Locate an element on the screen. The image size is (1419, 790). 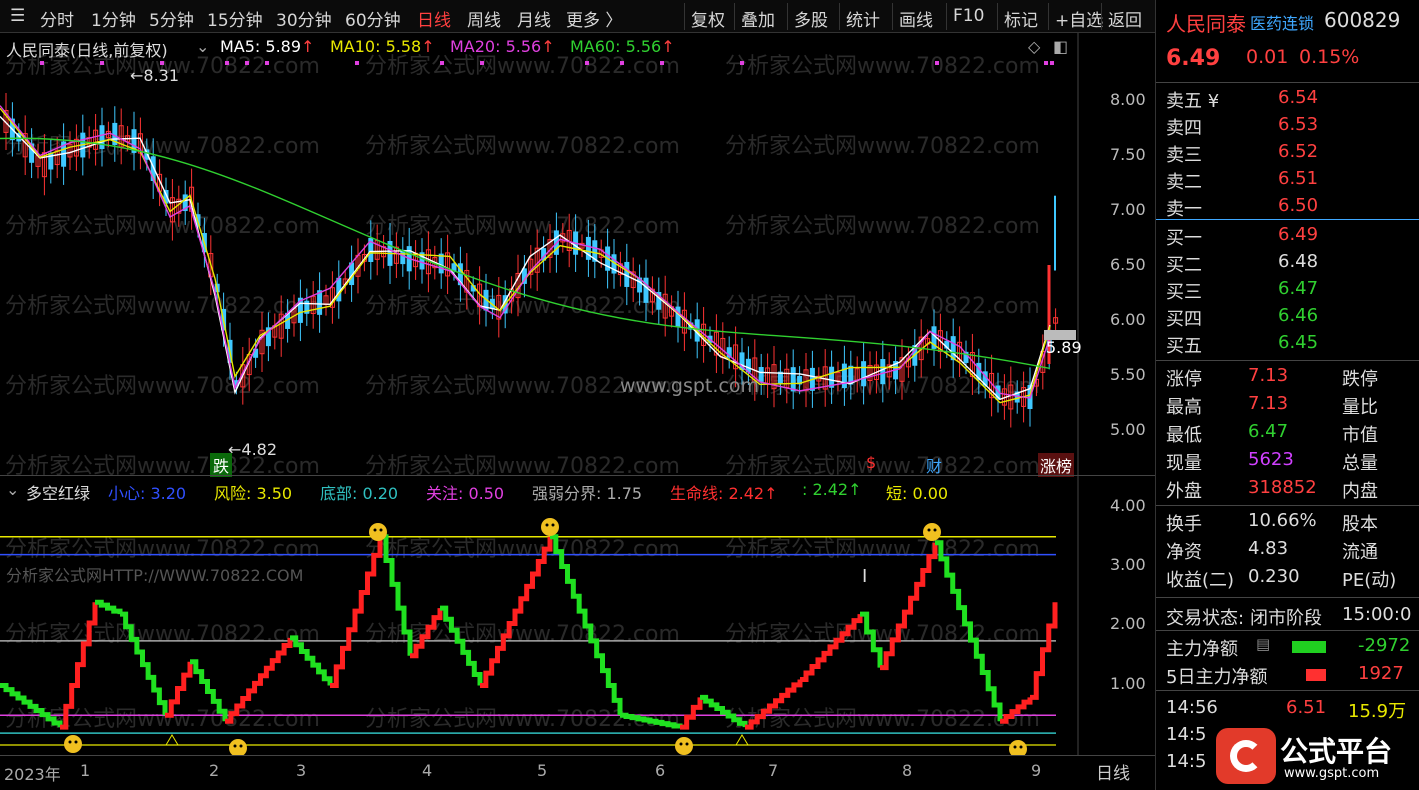
quote-row-value: 6.50 is located at coordinates (1298, 205).